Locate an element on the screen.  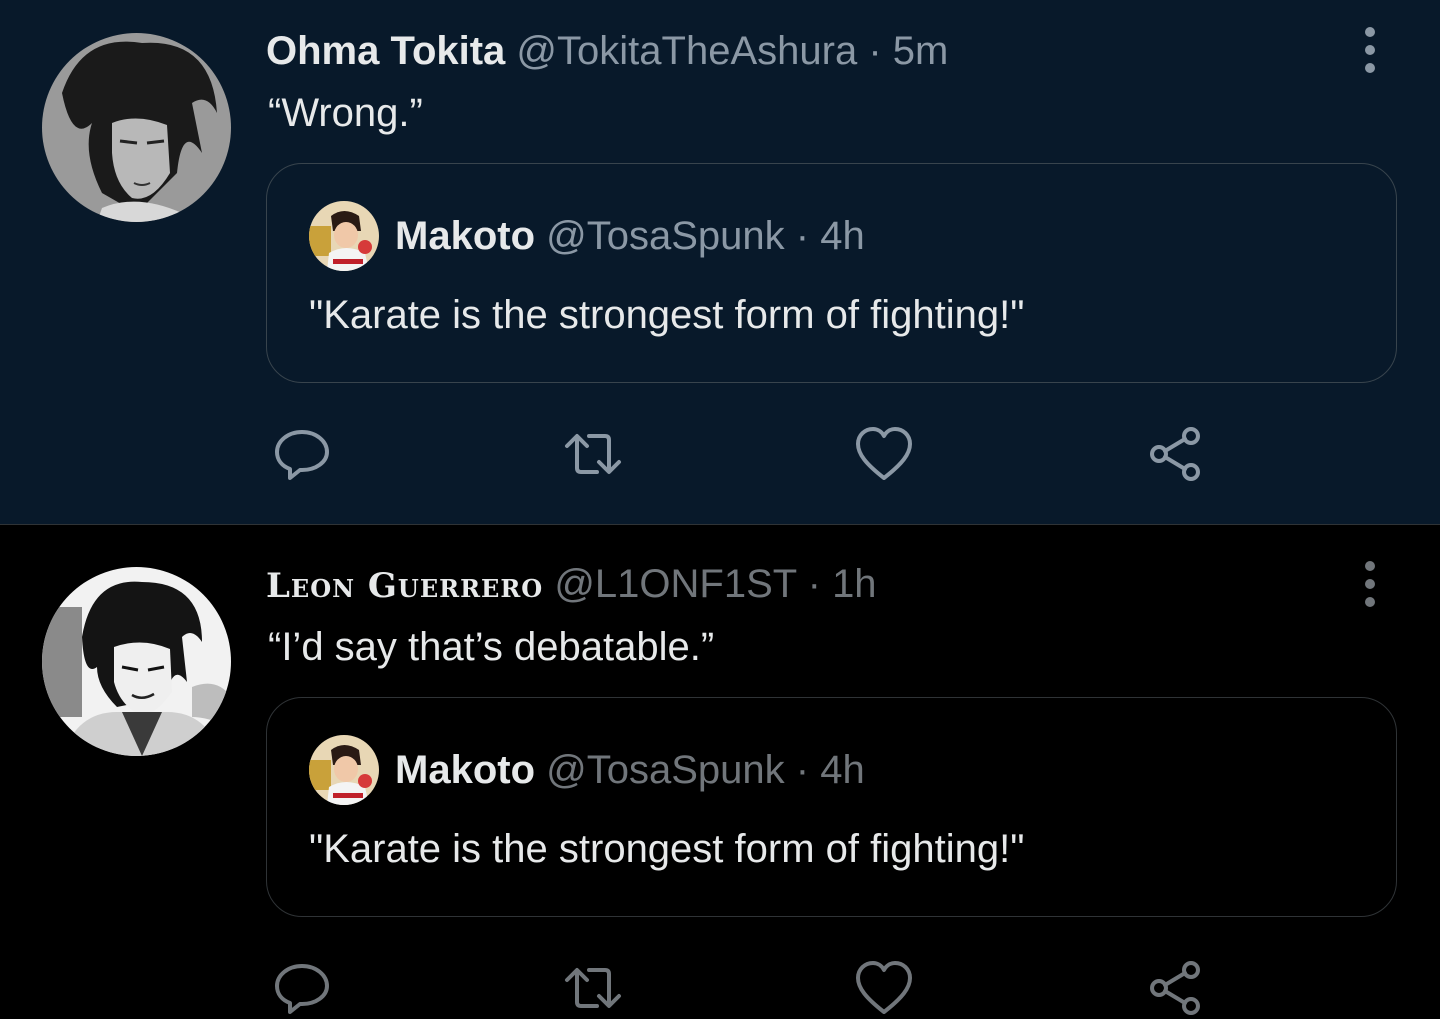
tweet-header: Leon Guerrero @L1ONF1ST · 1h is located at coordinates (571, 585).